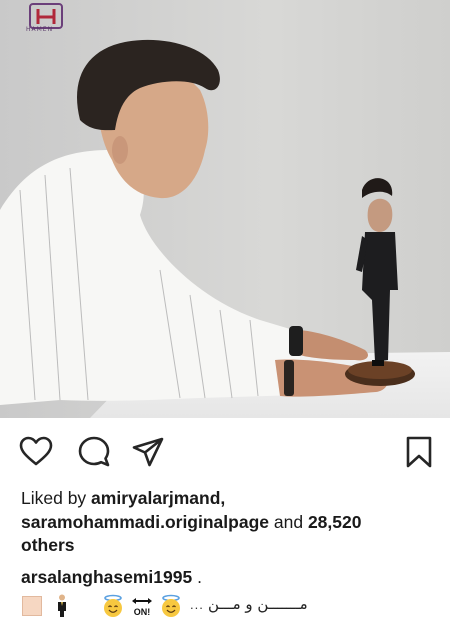 The image size is (450, 631). Describe the element at coordinates (106, 577) in the screenshot. I see `caption-username: arsalanghasemi1995` at that location.